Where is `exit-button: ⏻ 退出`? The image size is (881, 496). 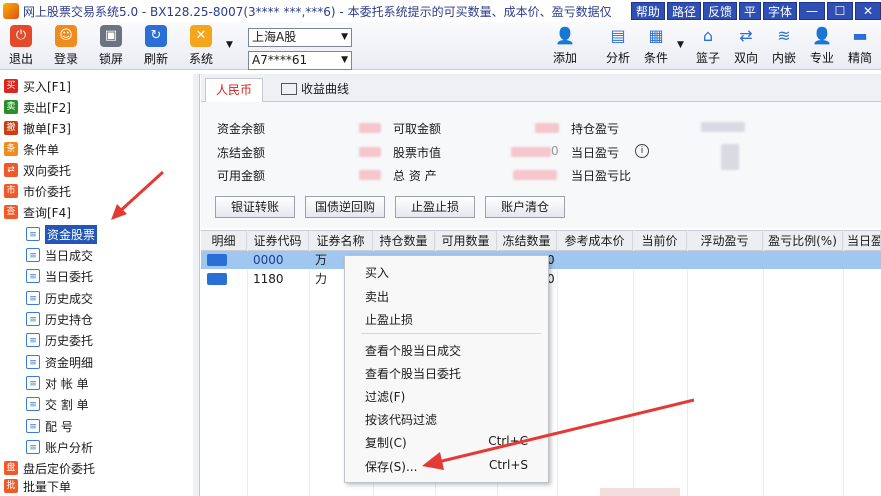
exit-button: ⏻ 退出 is located at coordinates (21, 46).